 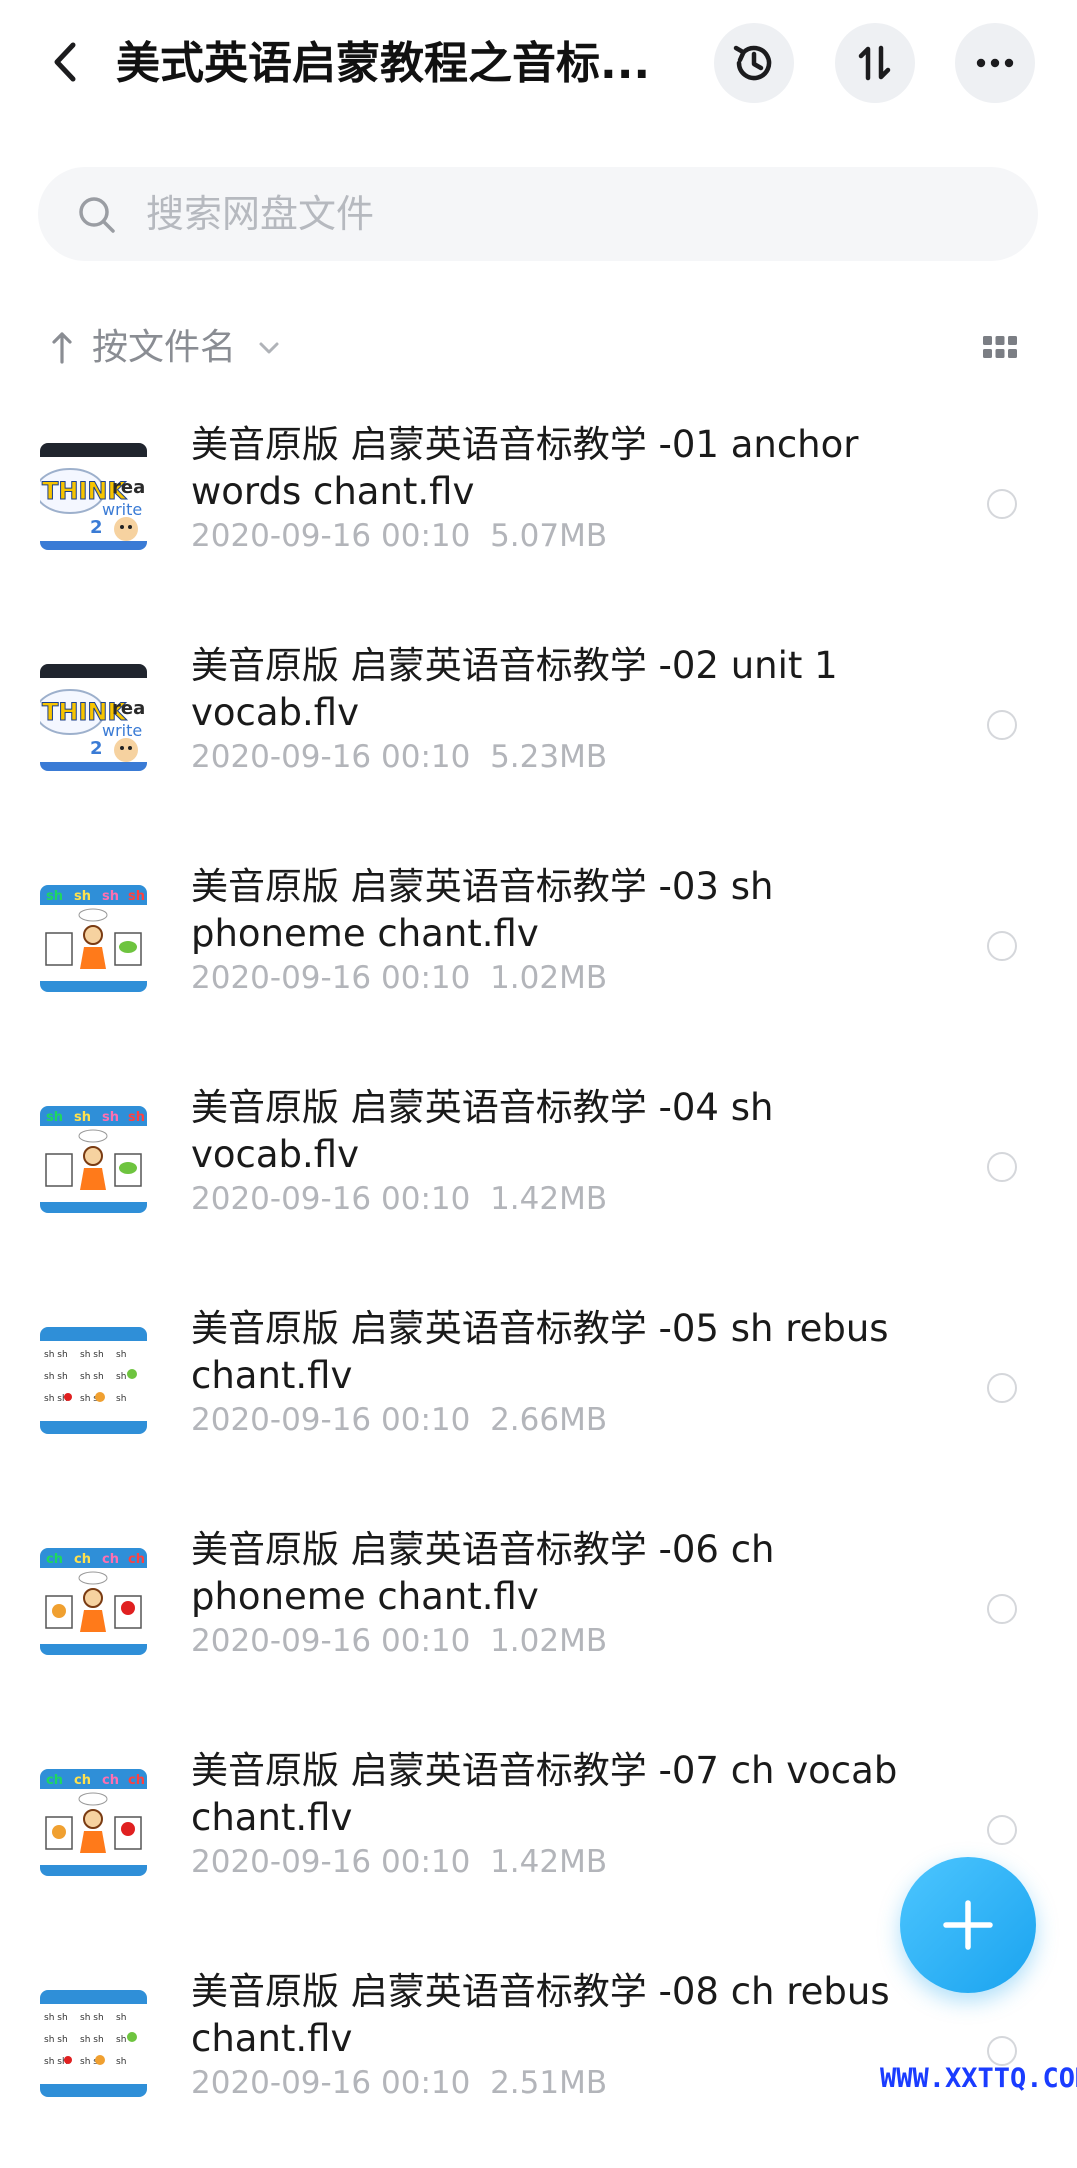 I want to click on grid-view-icon, so click(x=1000, y=347).